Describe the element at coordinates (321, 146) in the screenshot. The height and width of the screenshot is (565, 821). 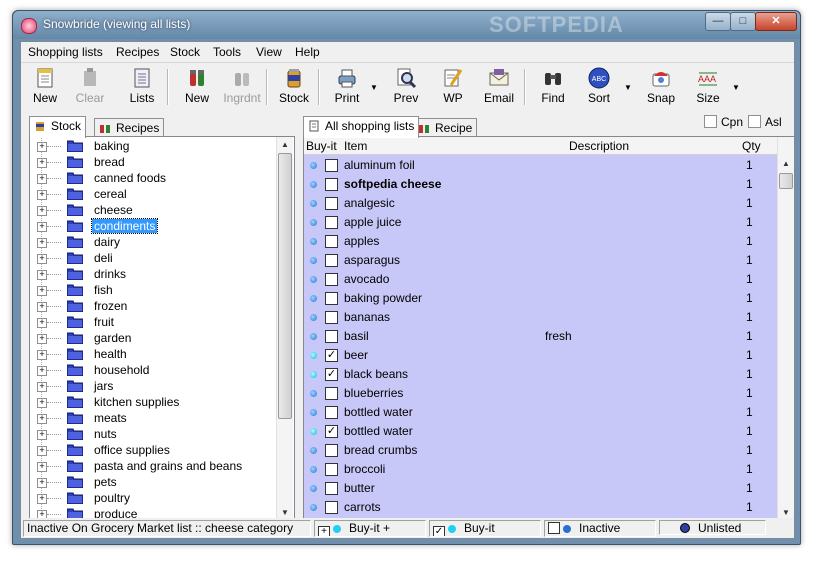
I see `column-header-buy-it: Buy-it` at that location.